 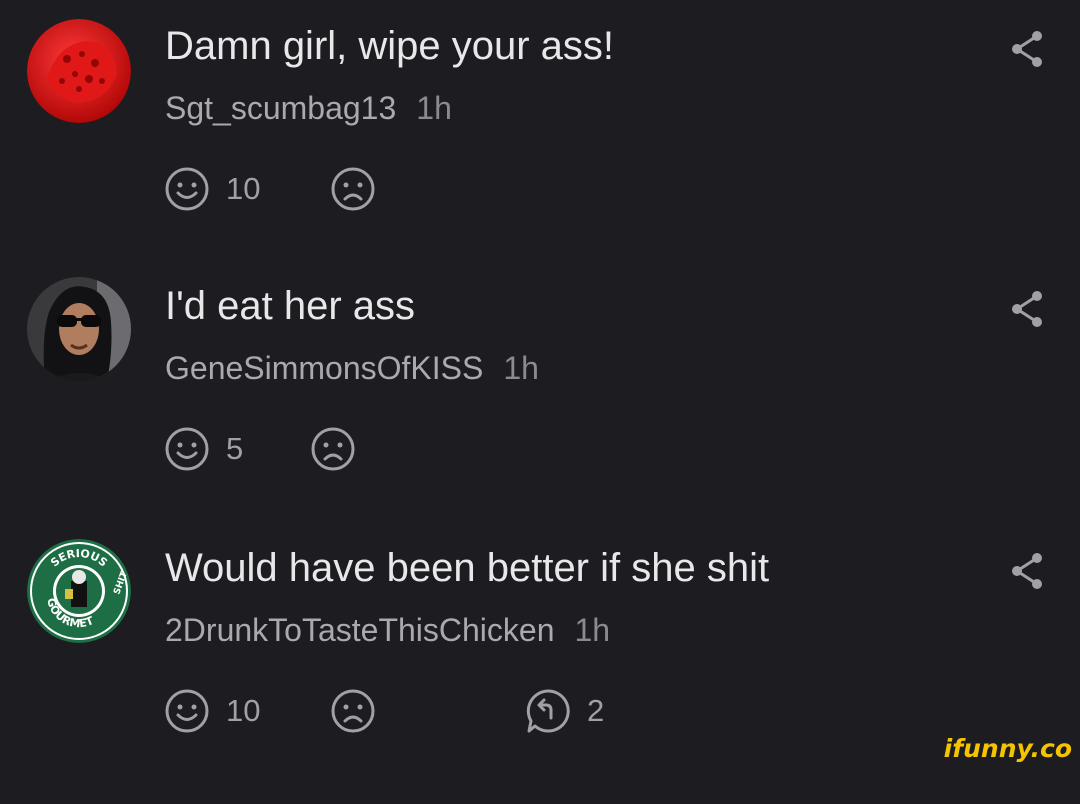 I want to click on reply-icon, so click(x=548, y=711).